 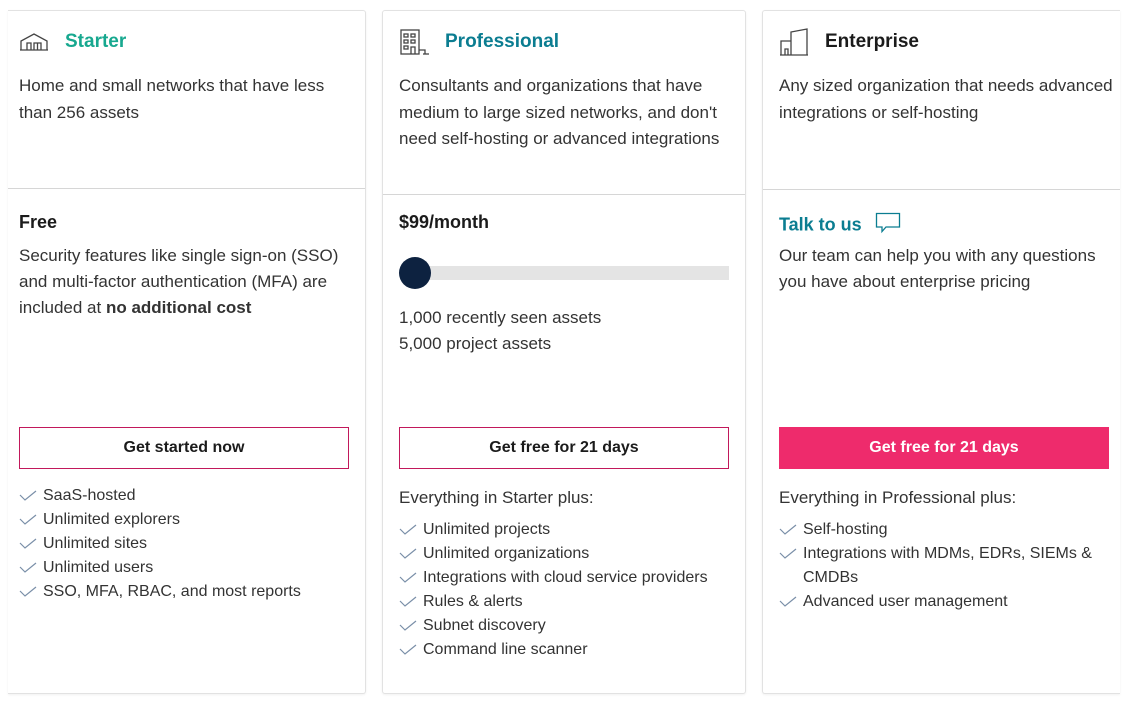 What do you see at coordinates (184, 448) in the screenshot?
I see `get-started-now-button: Get started now` at bounding box center [184, 448].